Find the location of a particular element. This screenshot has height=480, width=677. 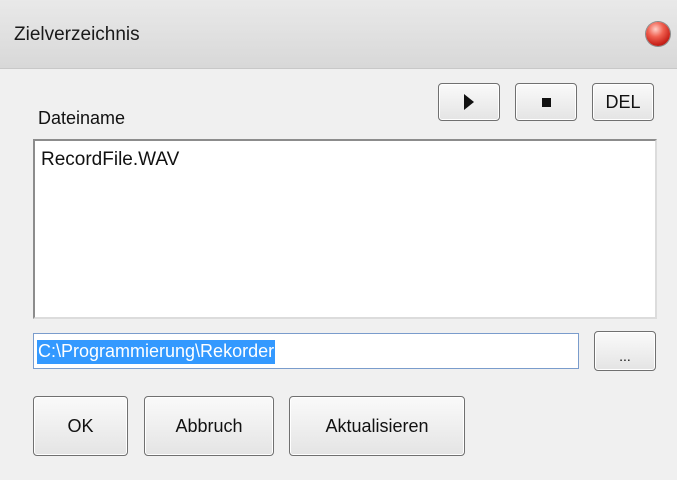

list-item: RecordFile.WAV is located at coordinates (110, 160).